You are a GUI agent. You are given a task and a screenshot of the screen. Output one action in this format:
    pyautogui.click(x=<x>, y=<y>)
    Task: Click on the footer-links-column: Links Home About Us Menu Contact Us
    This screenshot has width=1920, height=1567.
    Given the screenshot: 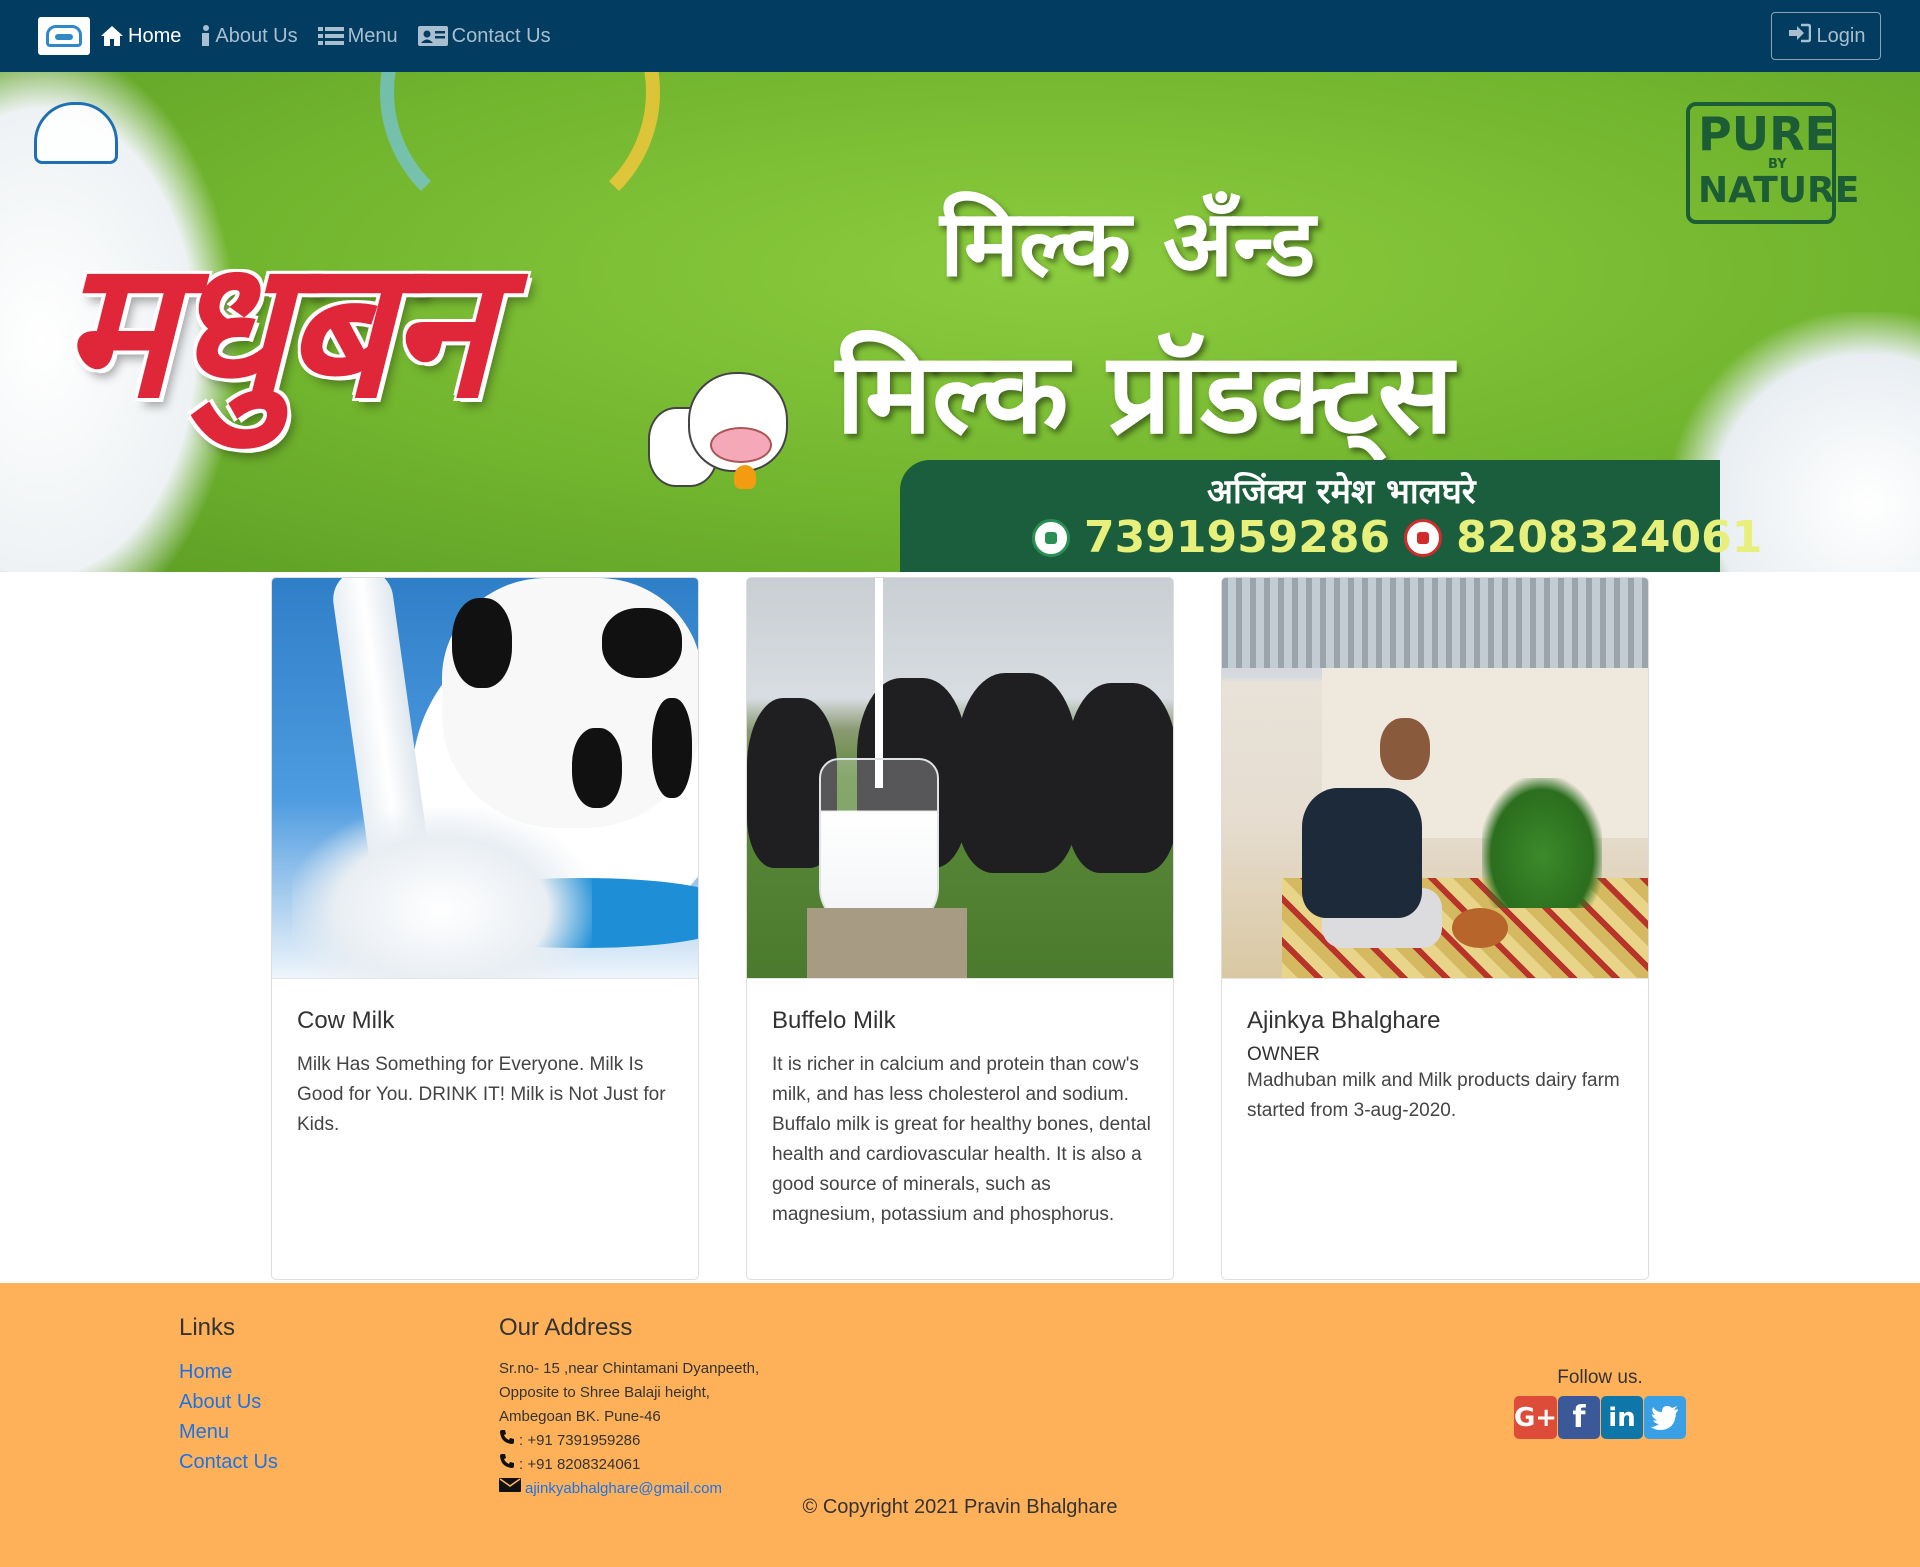 What is the action you would take?
    pyautogui.click(x=228, y=1395)
    